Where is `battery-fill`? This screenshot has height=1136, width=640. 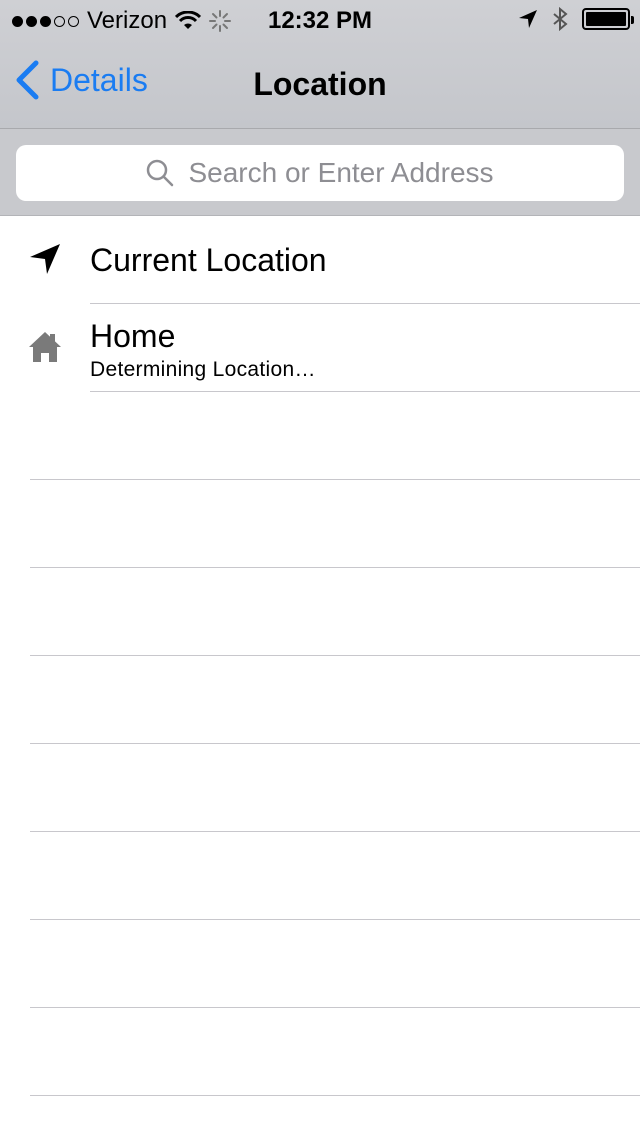
battery-fill is located at coordinates (606, 19).